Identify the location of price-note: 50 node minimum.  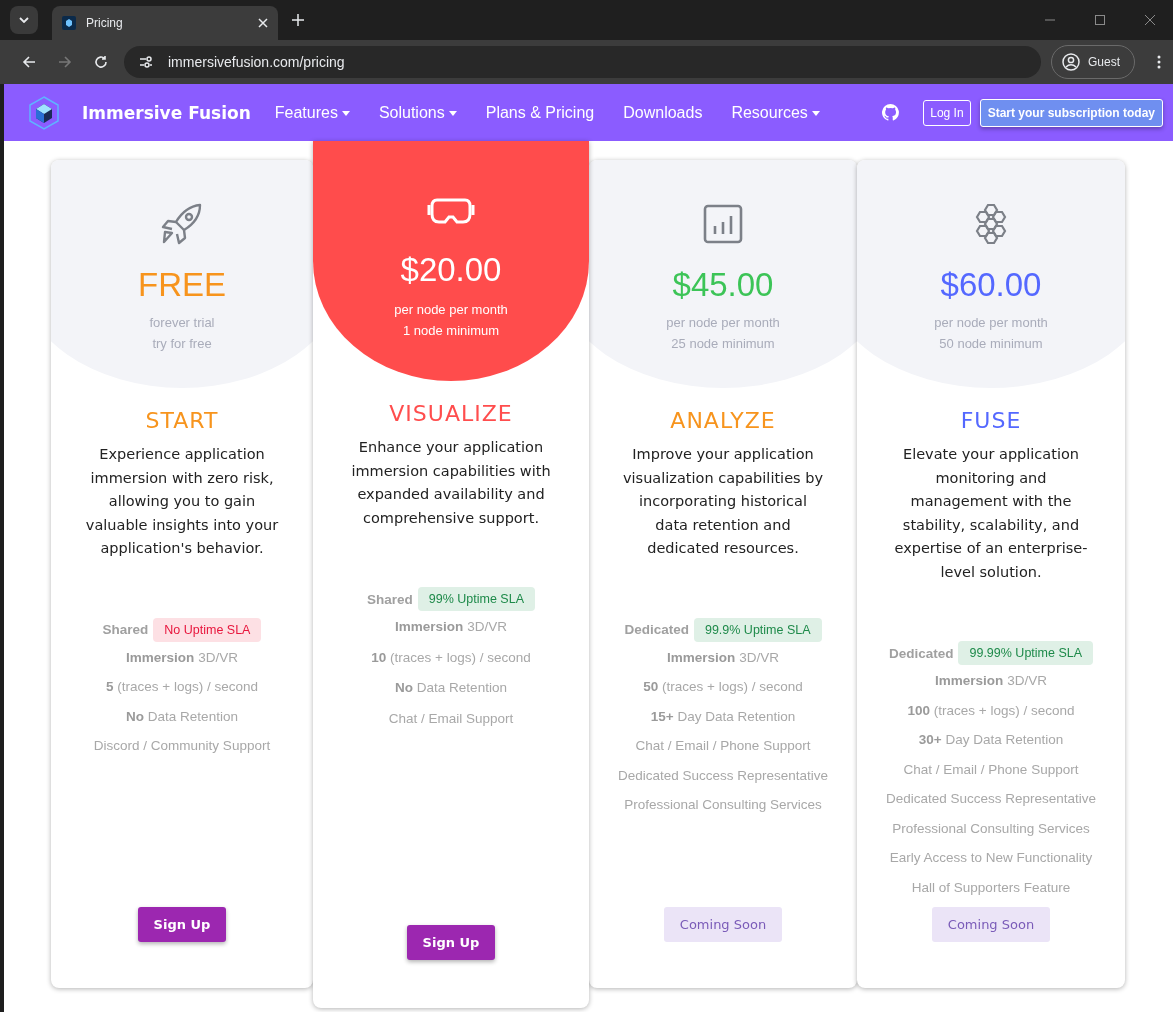
(991, 344).